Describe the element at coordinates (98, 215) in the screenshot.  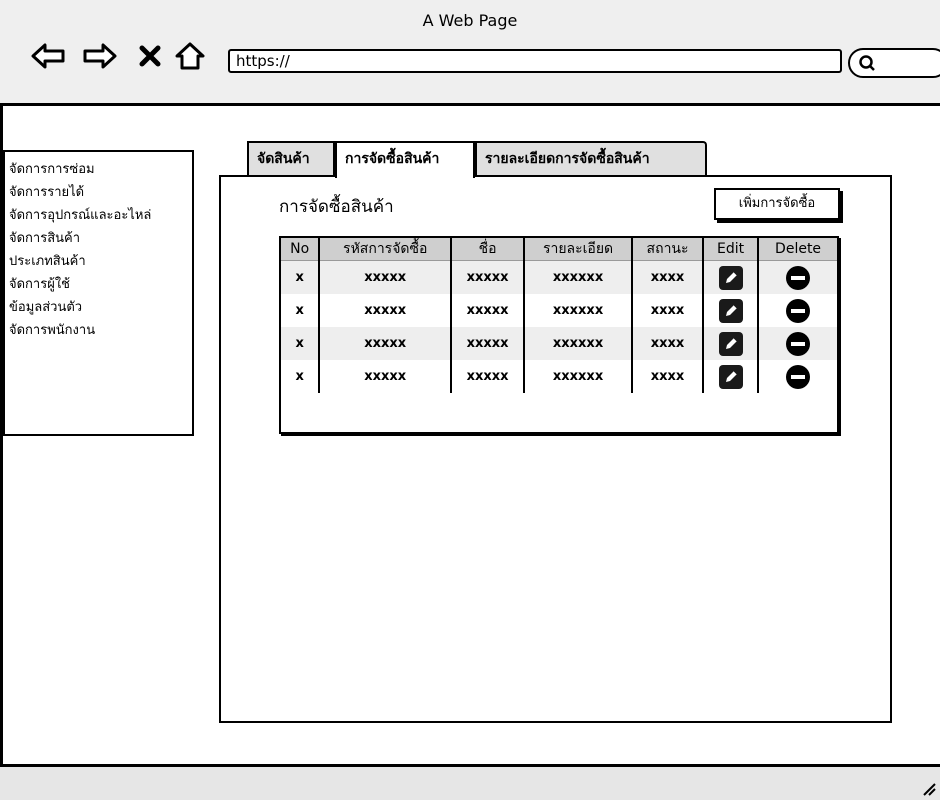
I see `sidebar-item-equipment-parts: จัดการอุปกรณ์และอะไหล่` at that location.